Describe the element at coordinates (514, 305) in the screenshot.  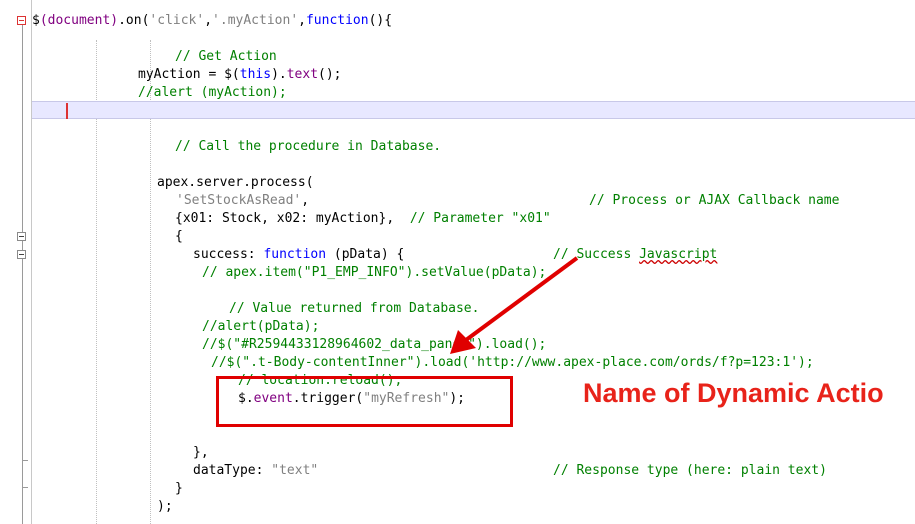
I see `annotation-arrow-icon` at that location.